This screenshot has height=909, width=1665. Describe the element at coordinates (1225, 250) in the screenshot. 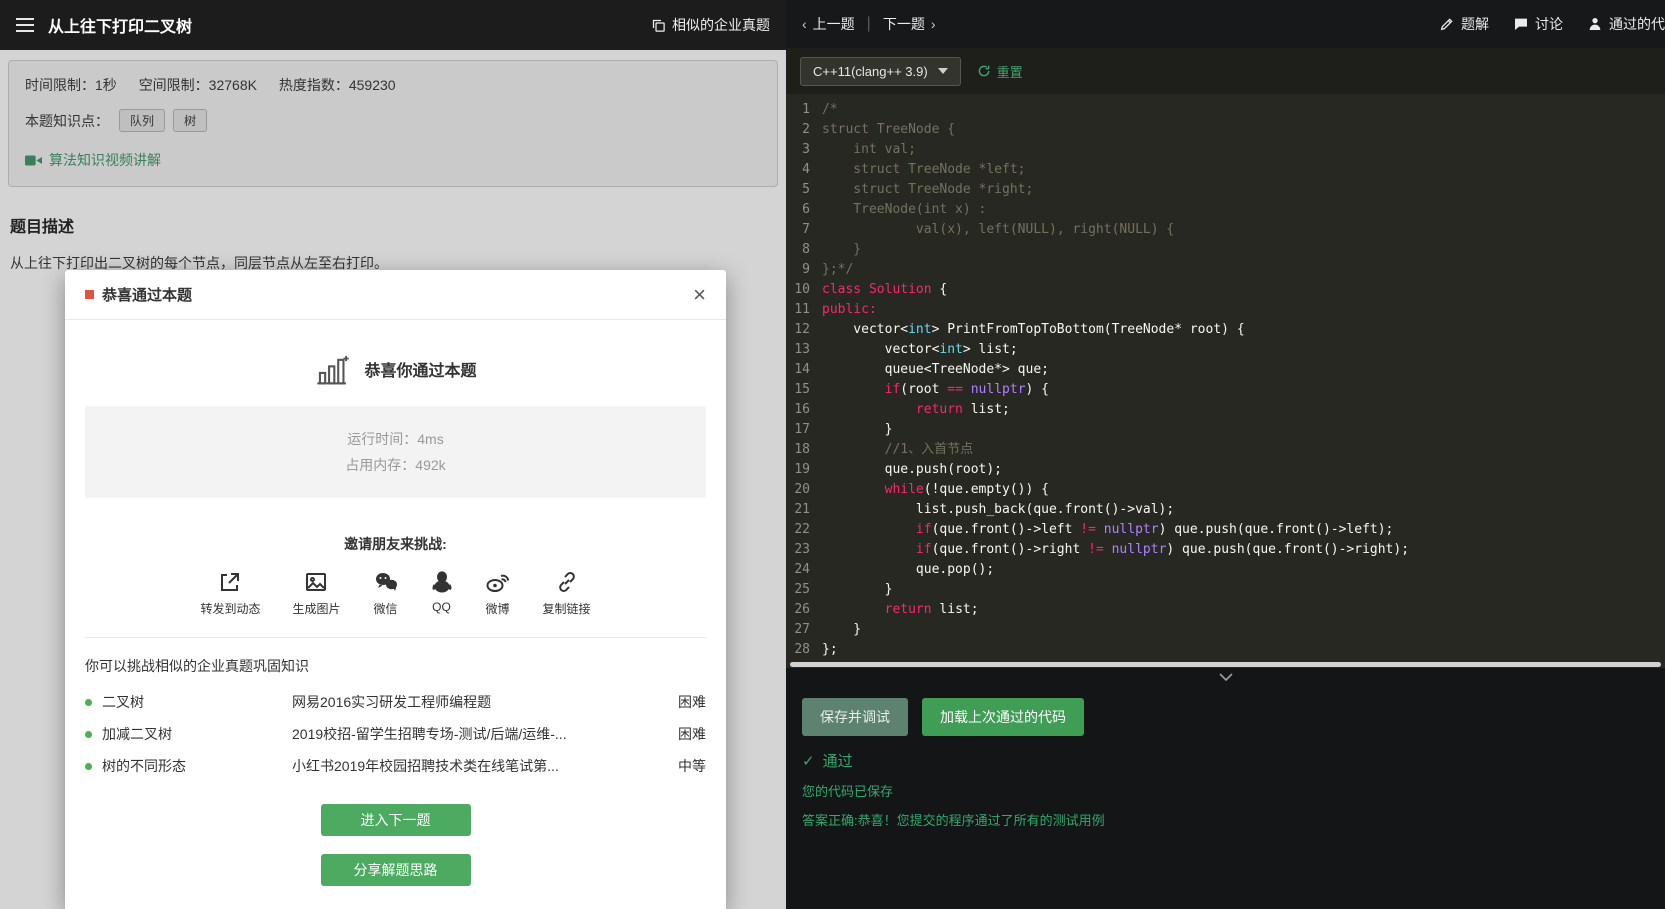

I see `code-line: 8 }` at that location.